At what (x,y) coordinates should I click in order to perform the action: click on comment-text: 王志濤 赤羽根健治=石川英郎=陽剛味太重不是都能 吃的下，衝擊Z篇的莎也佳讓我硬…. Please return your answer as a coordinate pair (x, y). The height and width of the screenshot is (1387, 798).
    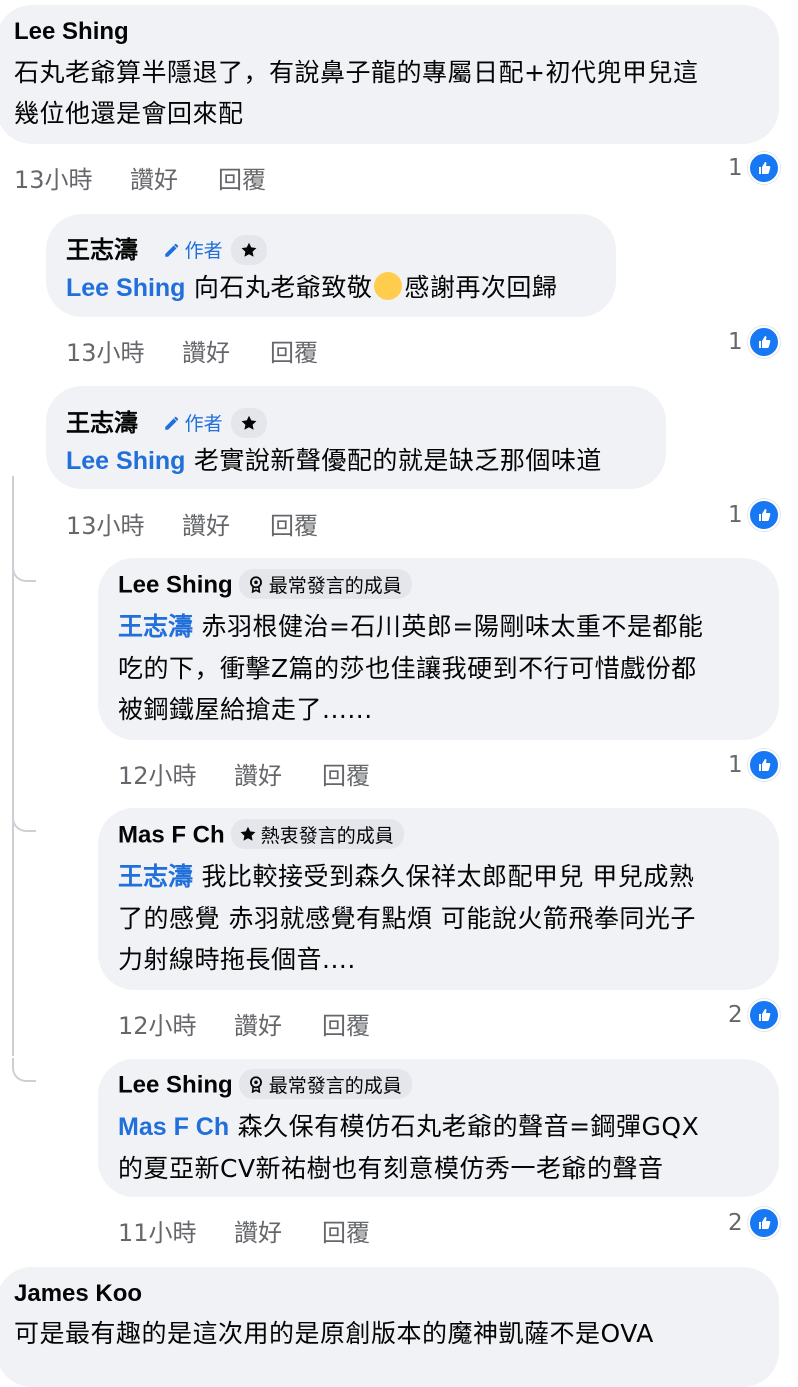
    Looking at the image, I should click on (410, 668).